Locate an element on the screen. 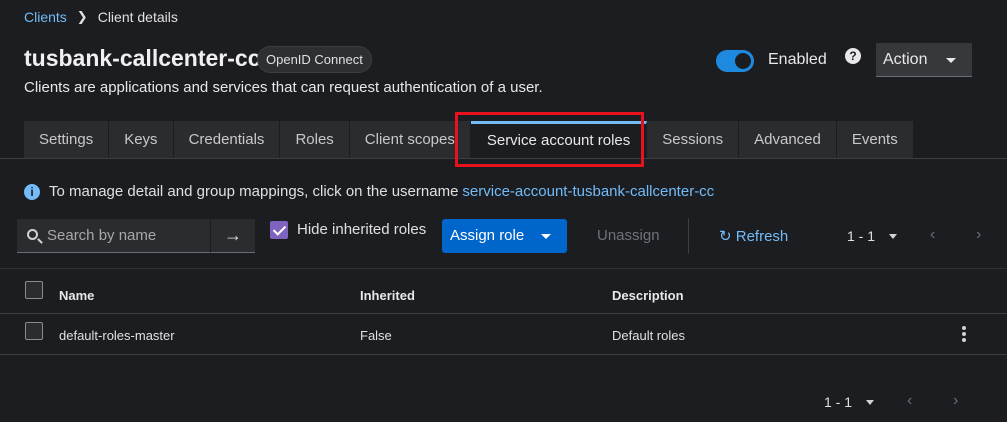 This screenshot has width=1007, height=422. column-header-inherited: Inherited is located at coordinates (387, 295).